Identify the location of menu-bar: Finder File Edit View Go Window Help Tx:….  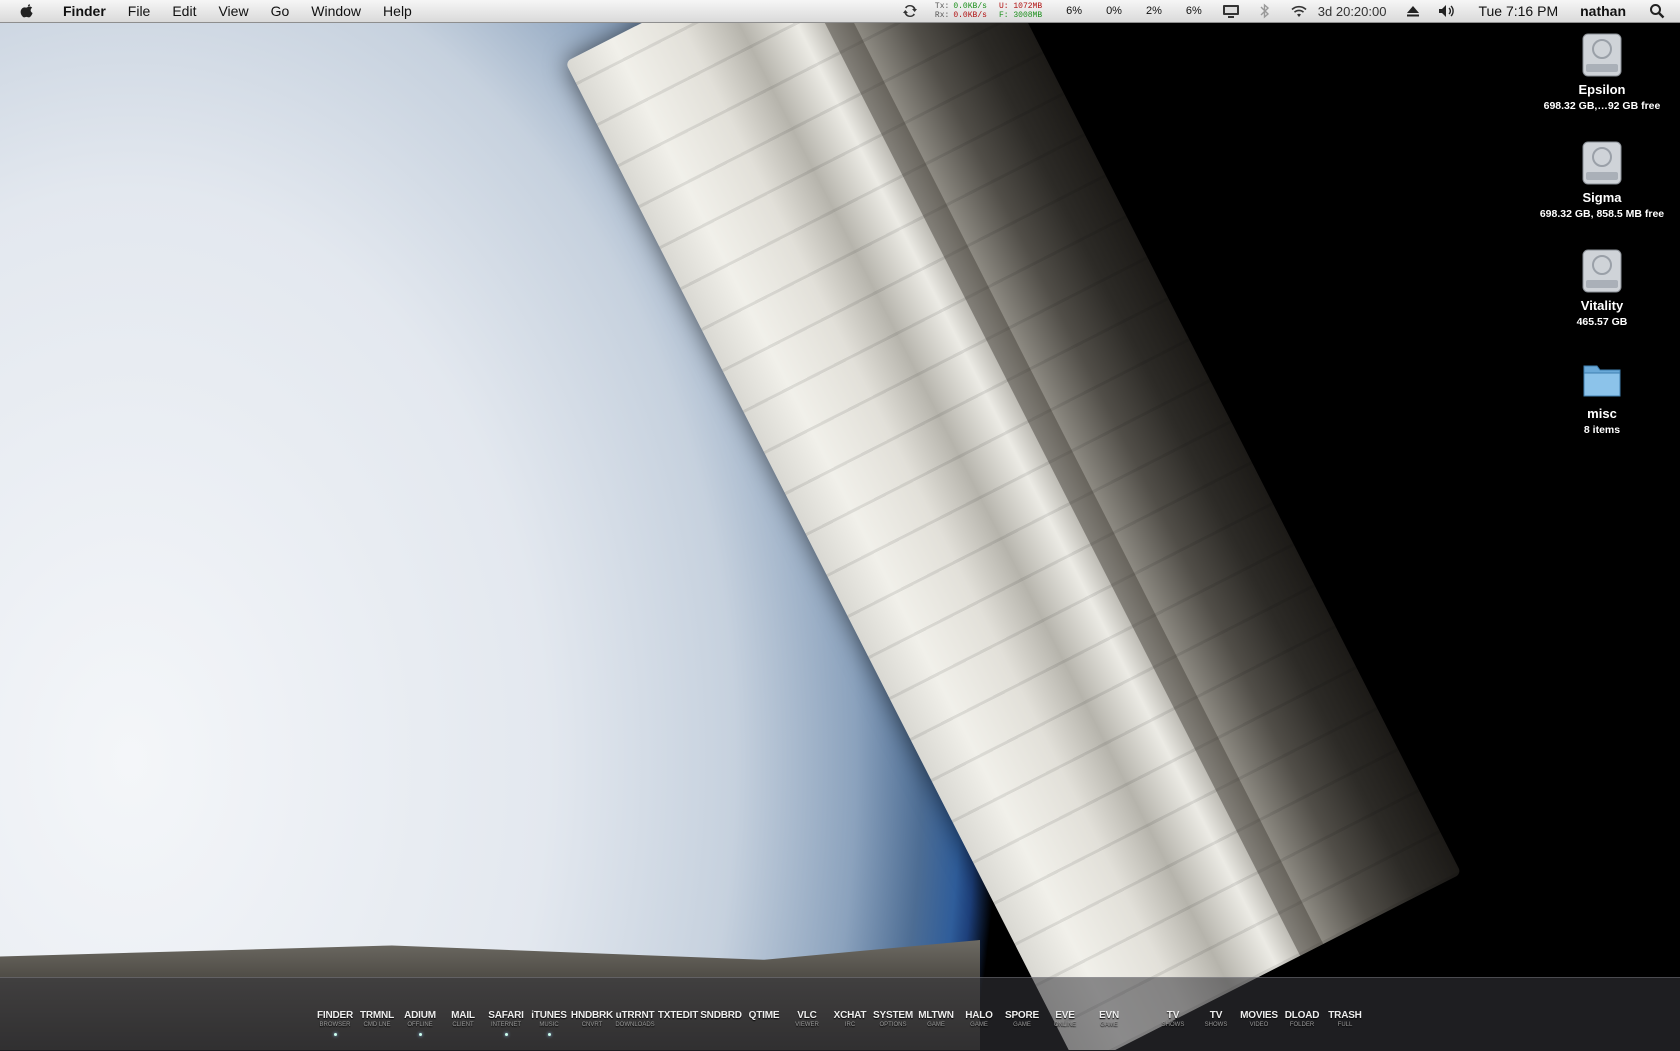
(840, 11).